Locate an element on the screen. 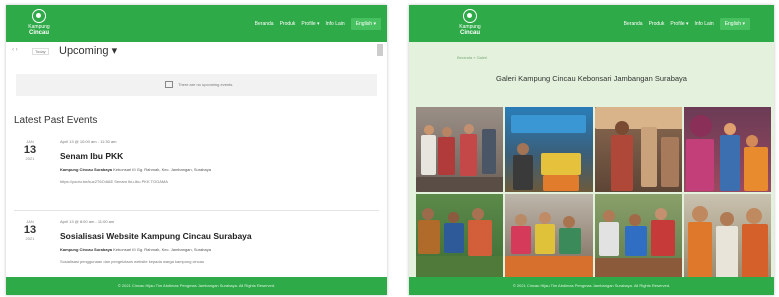 This screenshot has width=779, height=297. event-title: Senam Ibu PKK is located at coordinates (91, 156).